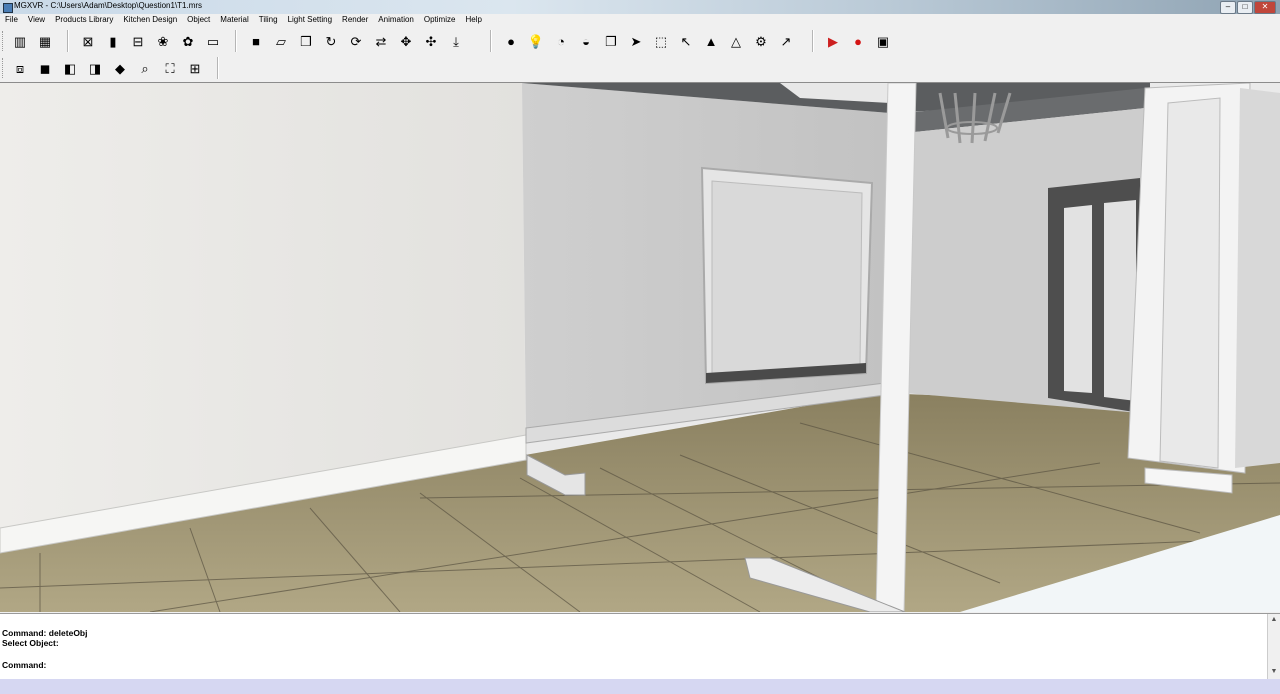 Image resolution: width=1280 pixels, height=694 pixels. Describe the element at coordinates (833, 41) in the screenshot. I see `play-icon: ▶` at that location.